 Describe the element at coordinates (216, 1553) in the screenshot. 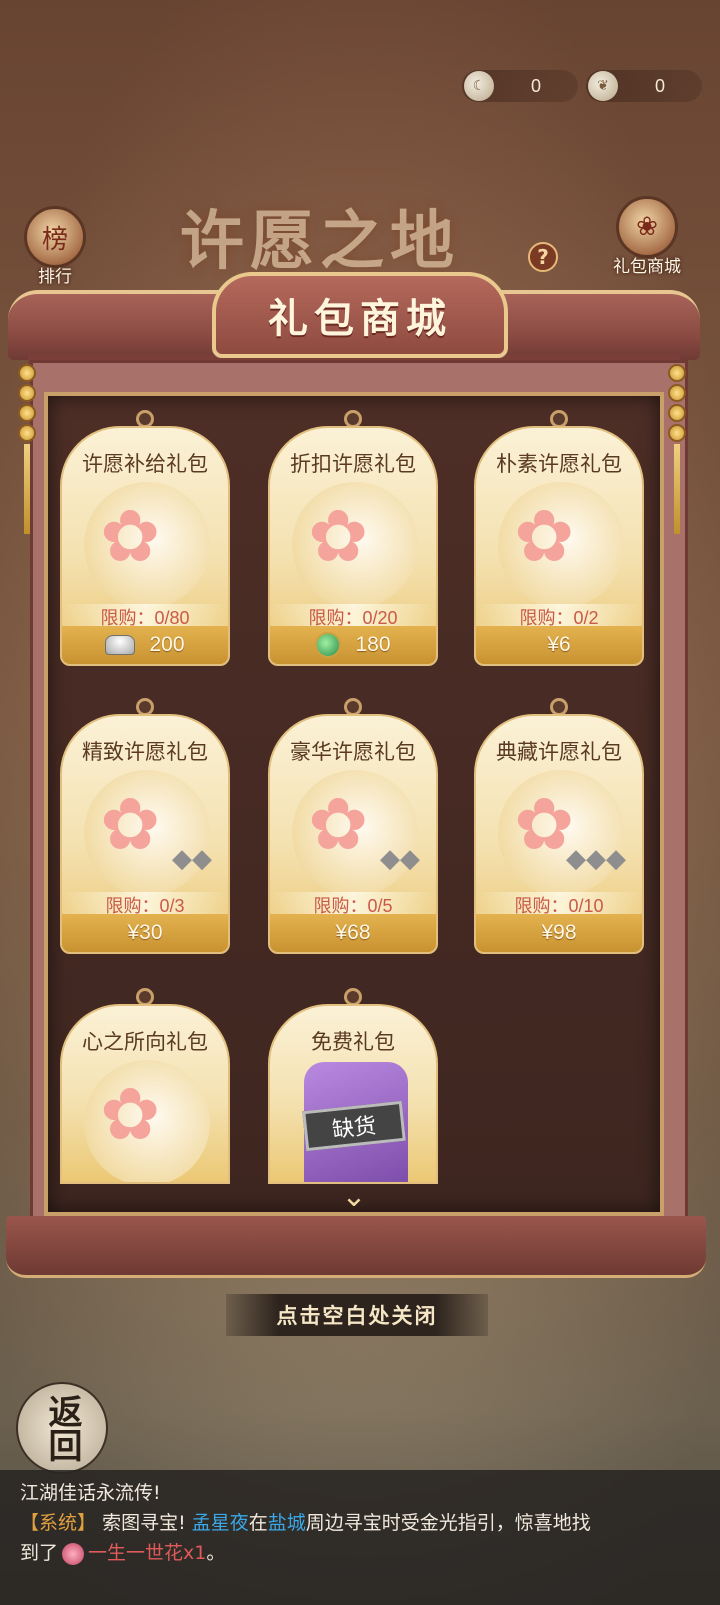

I see `chat-text: 。` at that location.